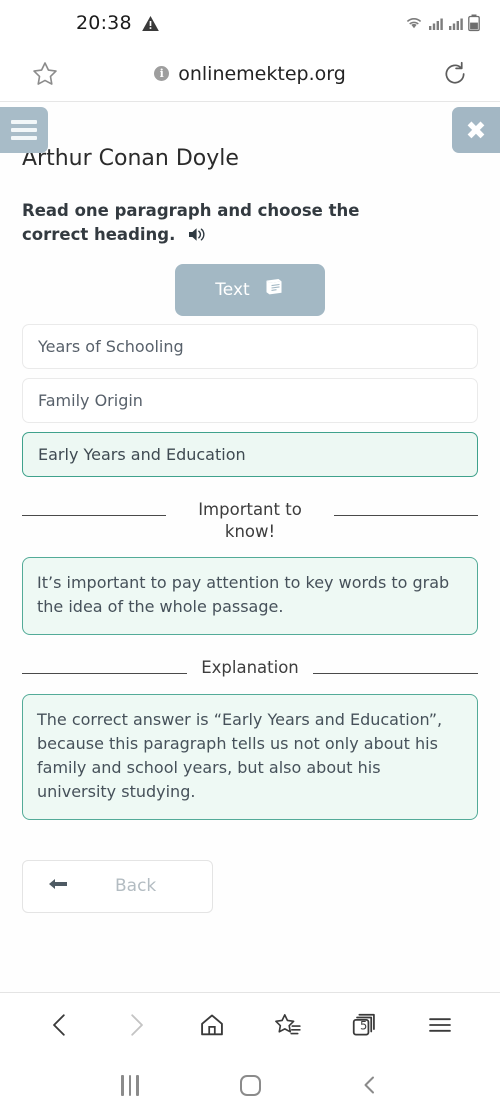 The height and width of the screenshot is (1111, 500). What do you see at coordinates (250, 128) in the screenshot?
I see `lesson-topbar: ✖` at bounding box center [250, 128].